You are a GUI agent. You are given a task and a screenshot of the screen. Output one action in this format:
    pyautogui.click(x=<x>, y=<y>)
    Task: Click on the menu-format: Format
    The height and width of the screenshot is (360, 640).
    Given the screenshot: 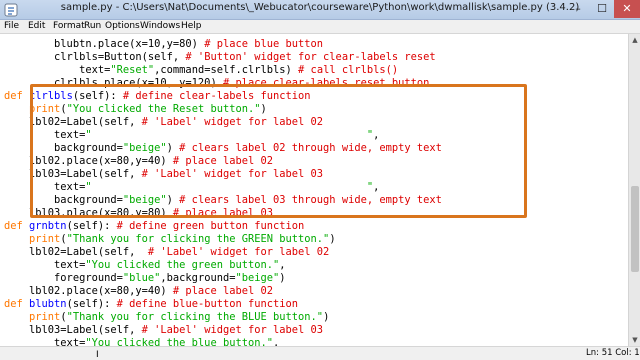 What is the action you would take?
    pyautogui.click(x=69, y=26)
    